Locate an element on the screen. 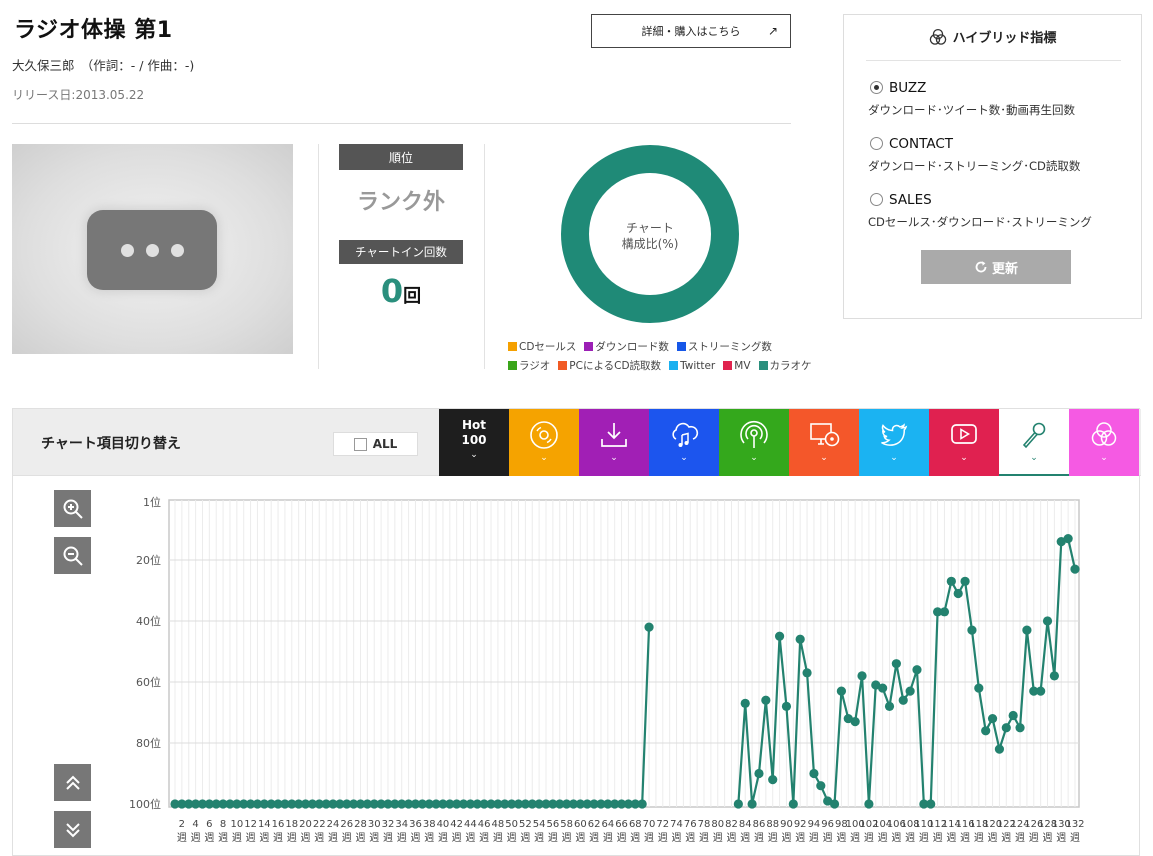 Image resolution: width=1153 pixels, height=856 pixels. donut-center-label: チャート 構成比(%) is located at coordinates (650, 236).